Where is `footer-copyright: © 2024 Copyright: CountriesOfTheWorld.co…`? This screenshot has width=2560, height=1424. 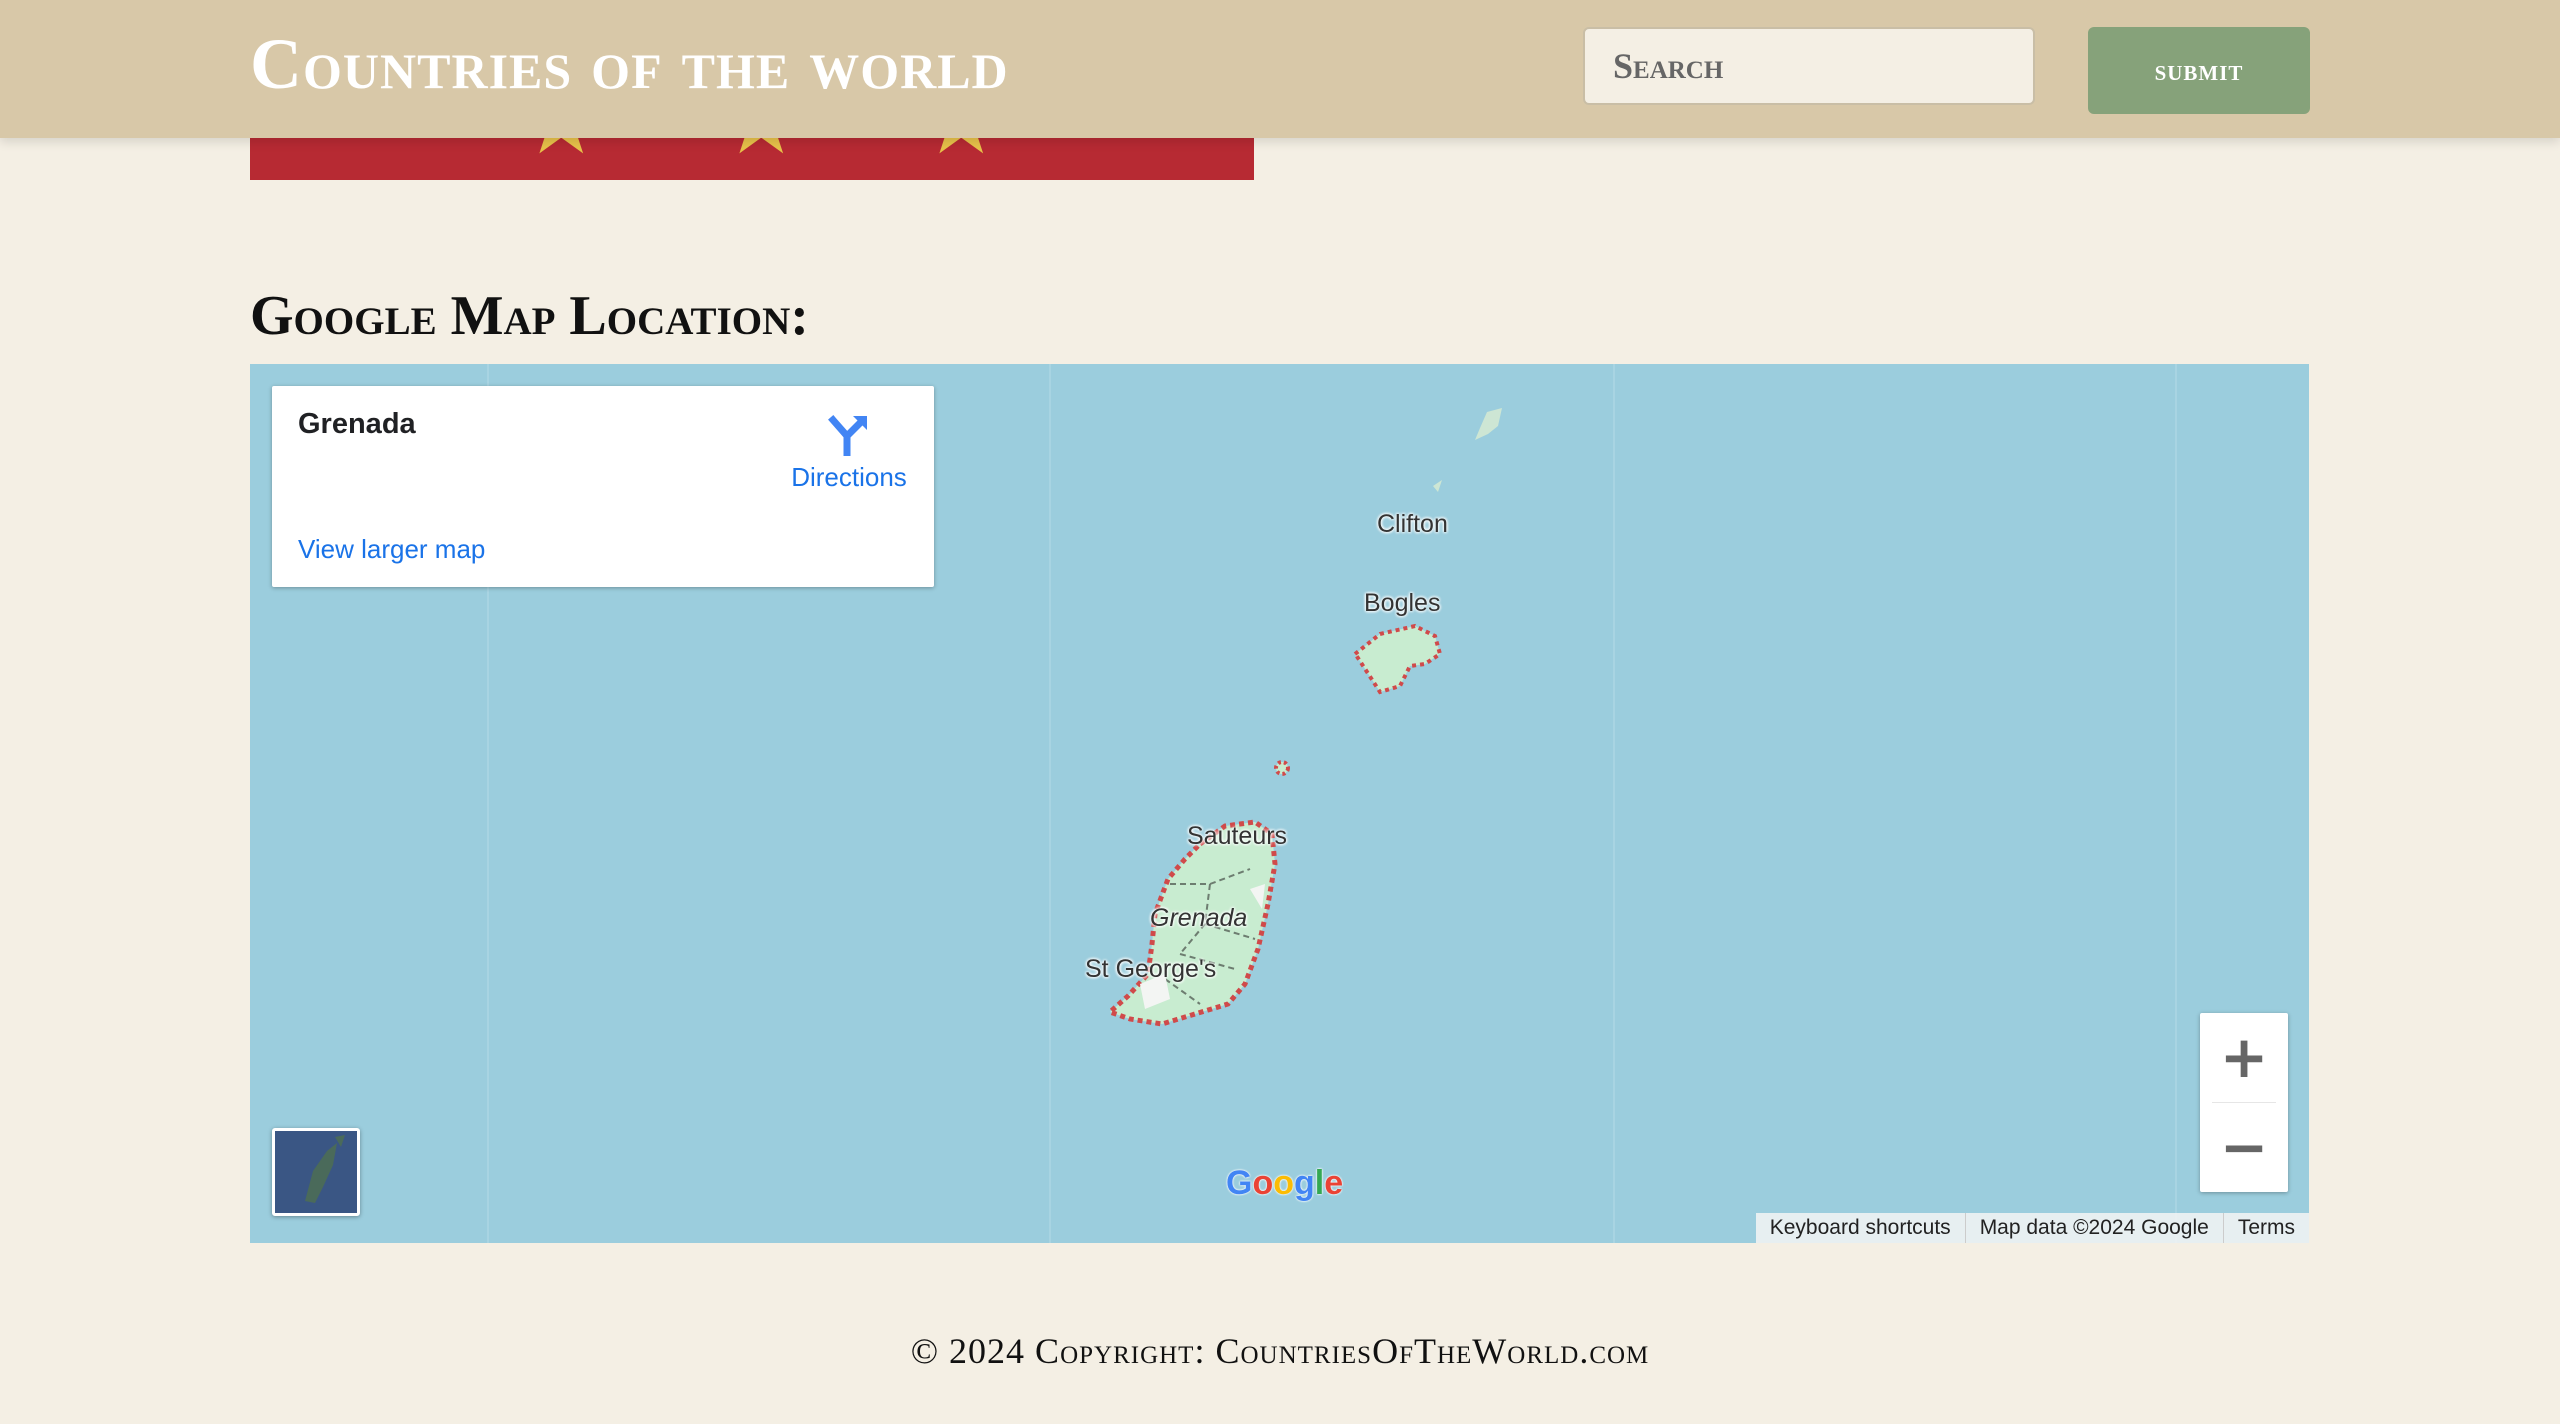
footer-copyright: © 2024 Copyright: CountriesOfTheWorld.co… is located at coordinates (1280, 1351).